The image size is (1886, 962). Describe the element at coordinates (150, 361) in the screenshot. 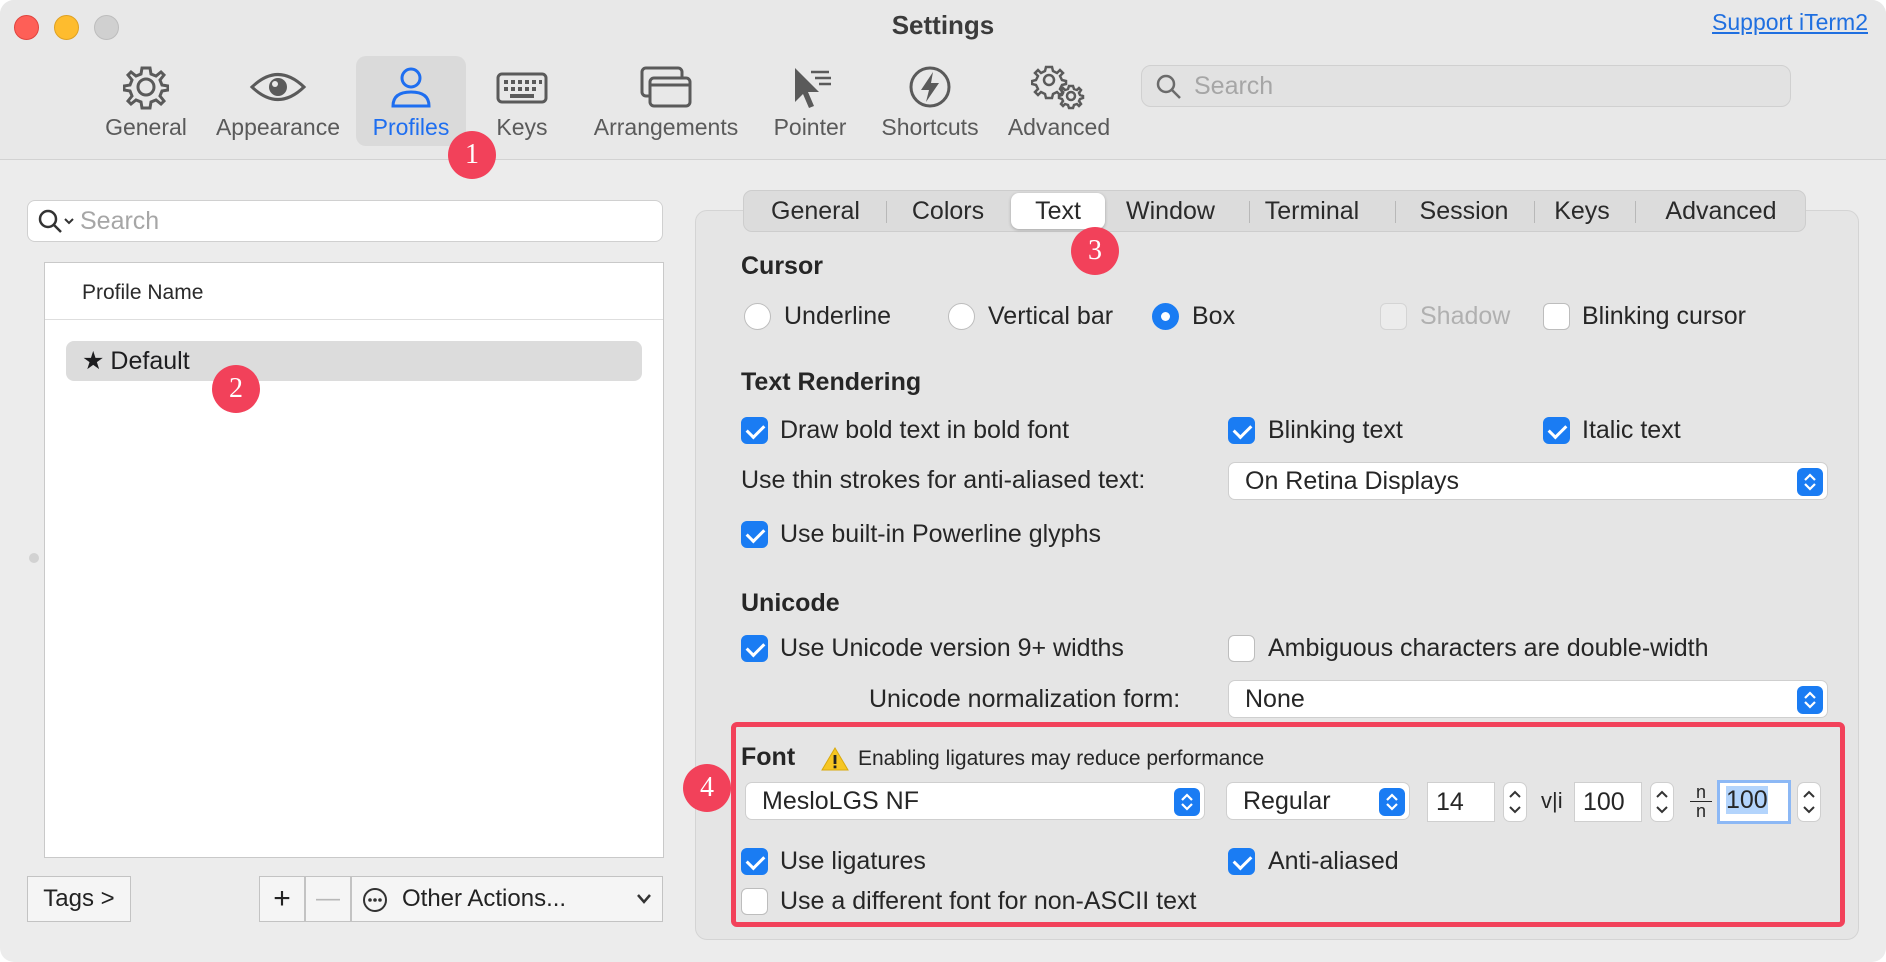

I see `profile-name: Default` at that location.